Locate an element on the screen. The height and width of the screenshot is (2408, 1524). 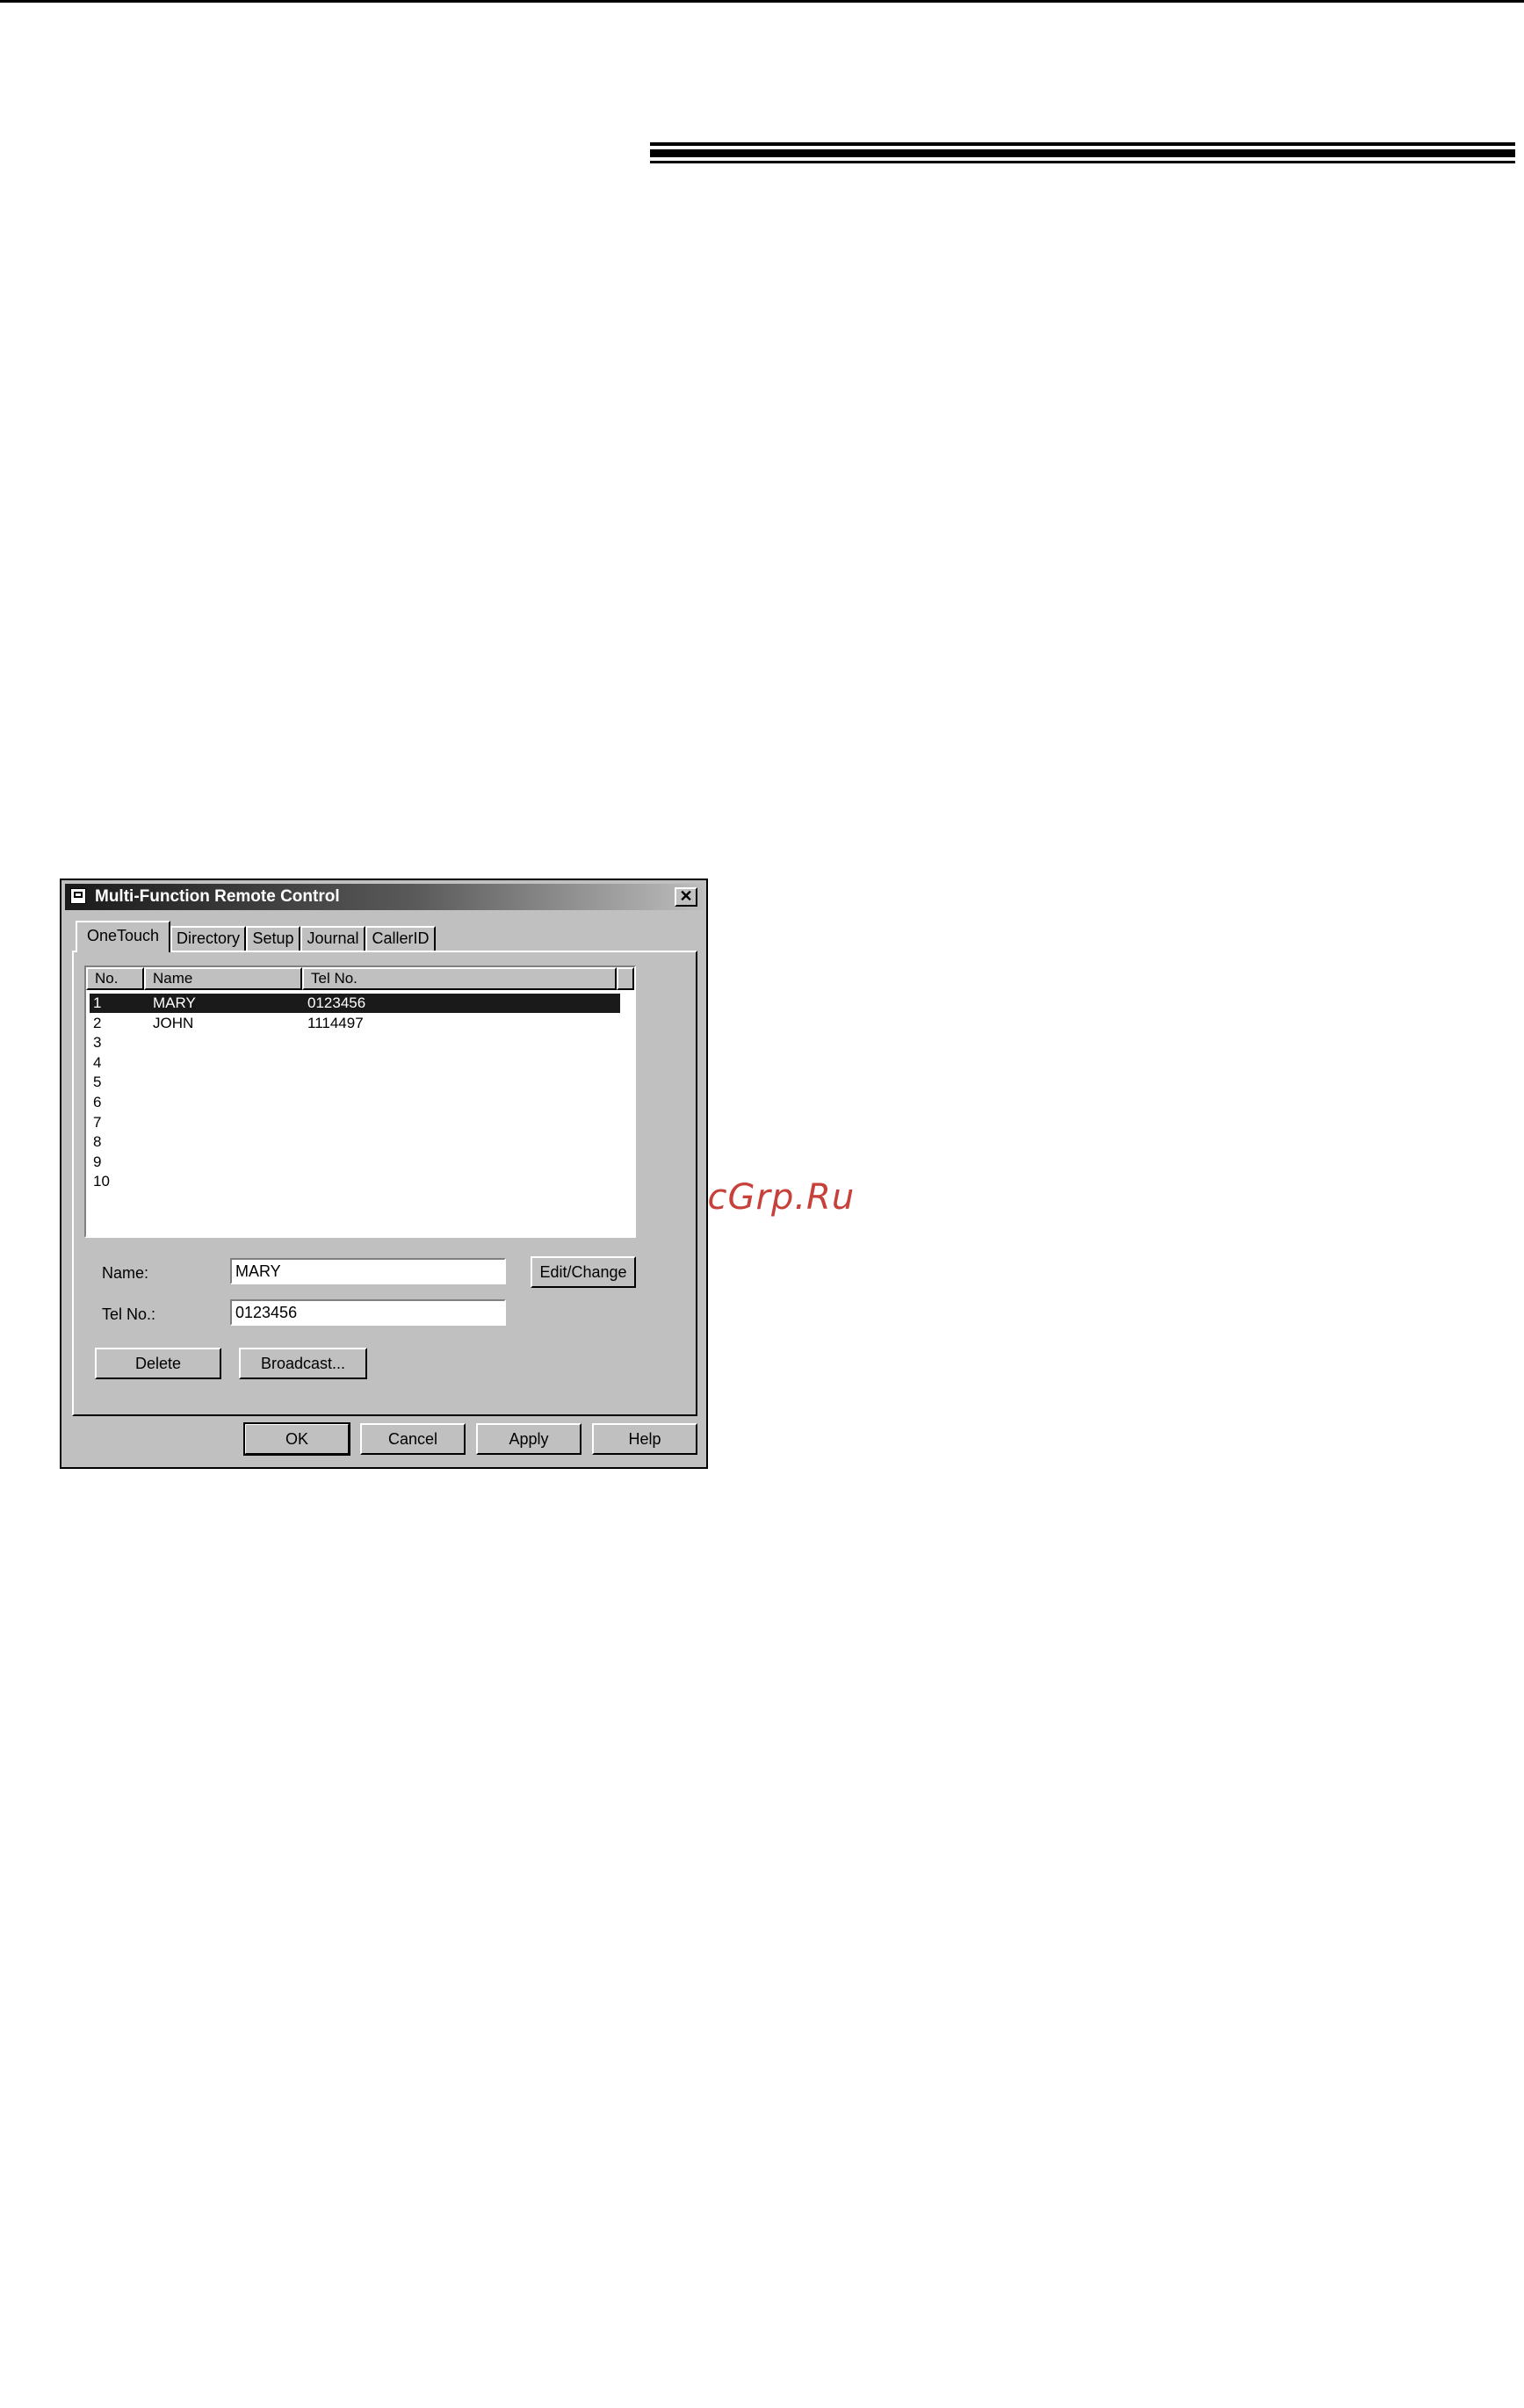
tab-journal: Journal is located at coordinates (332, 939).